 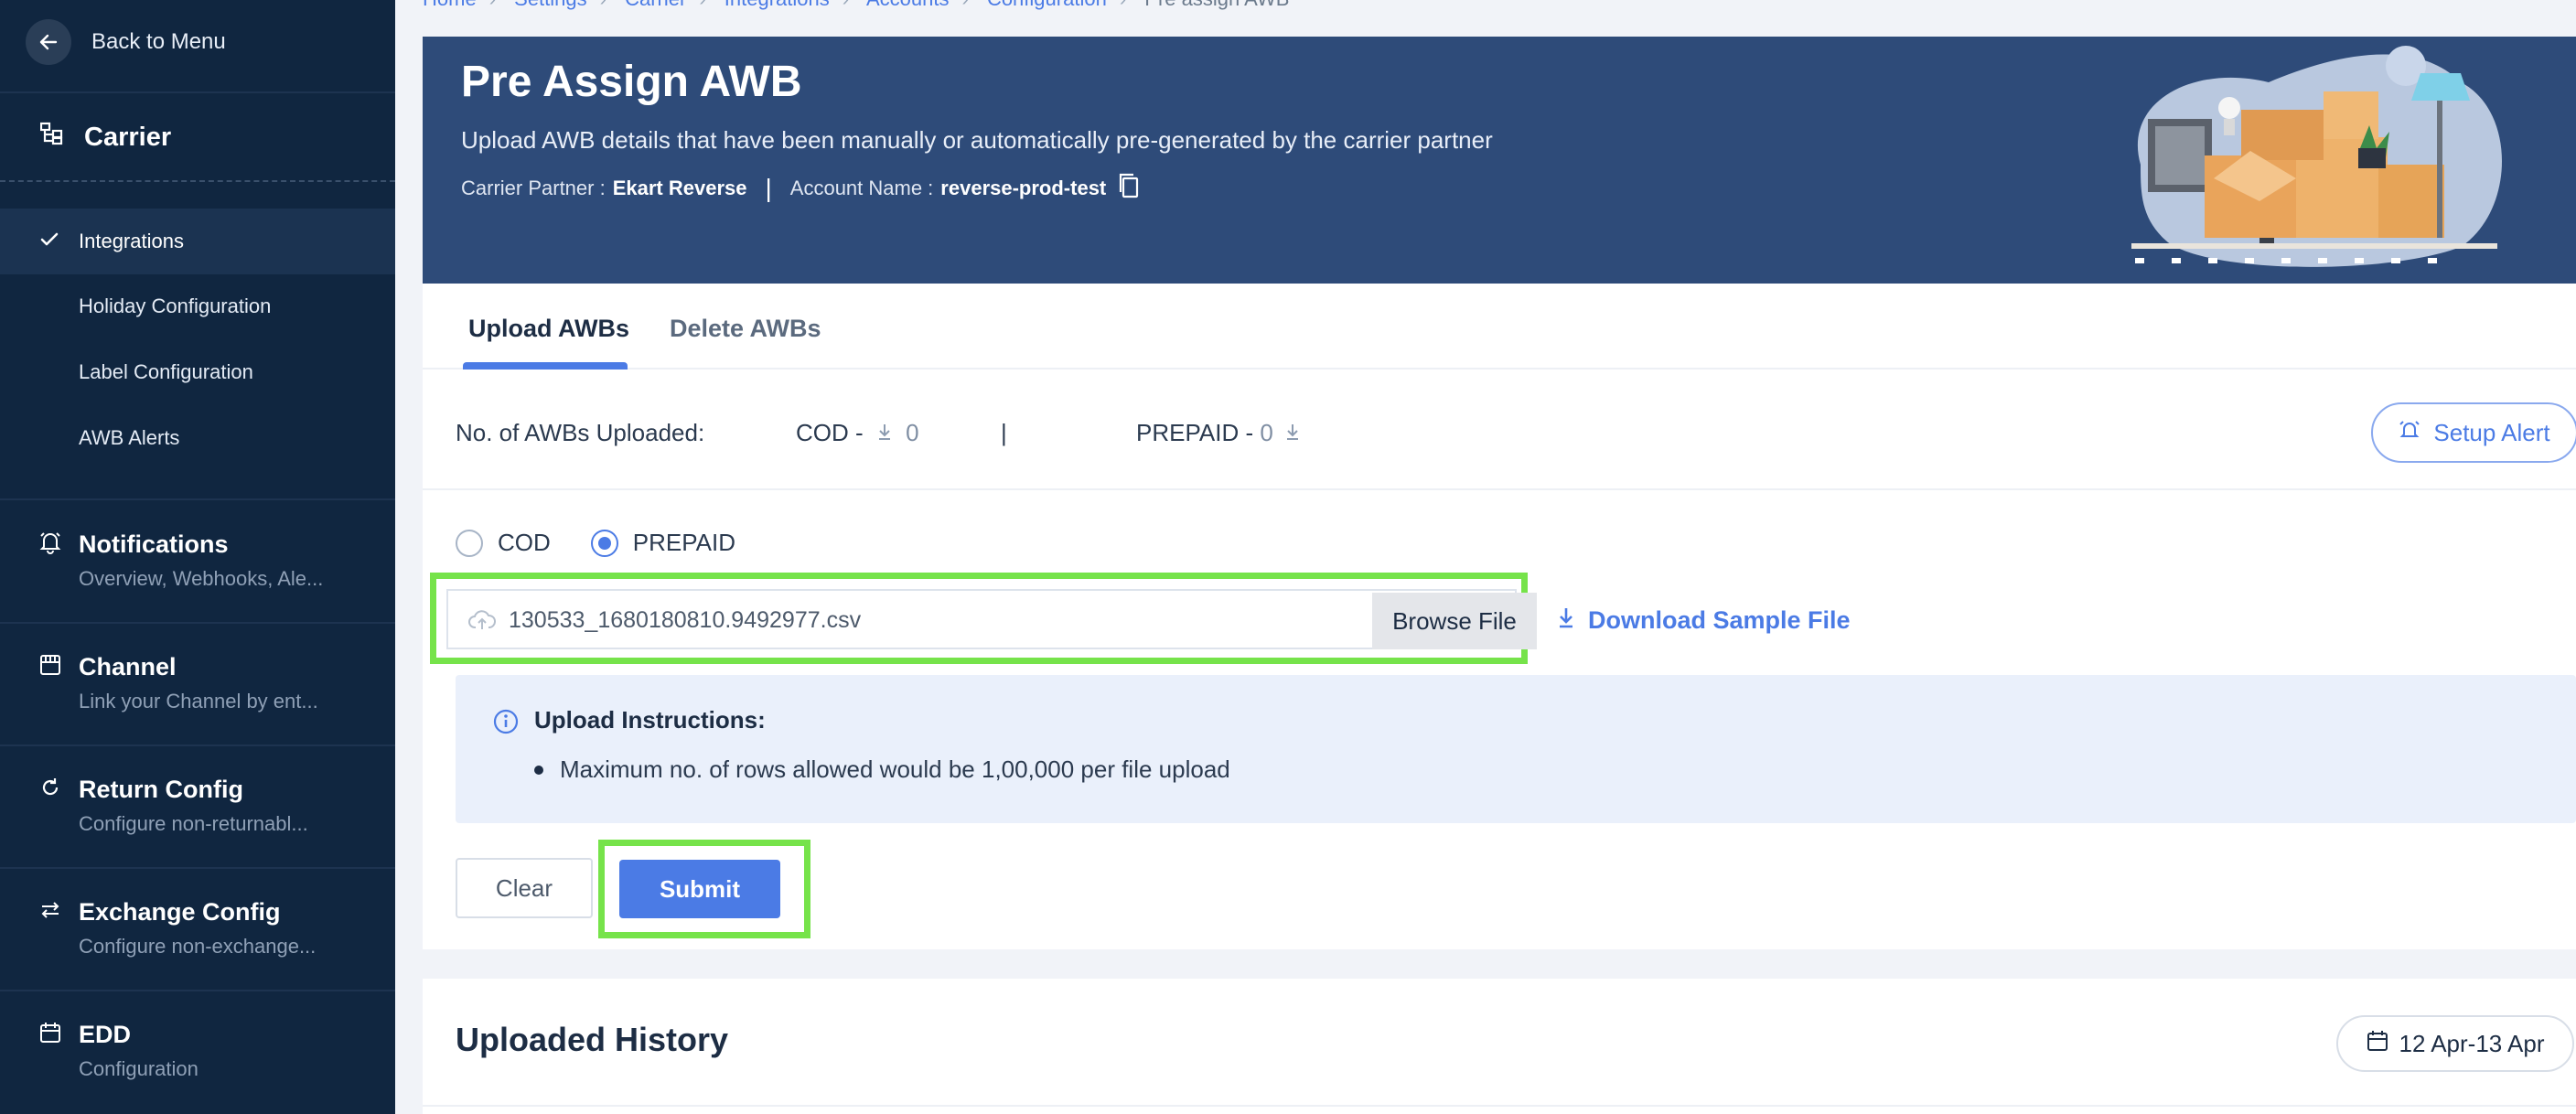 I want to click on date-range-picker: 12 Apr-13 Apr, so click(x=2455, y=1043).